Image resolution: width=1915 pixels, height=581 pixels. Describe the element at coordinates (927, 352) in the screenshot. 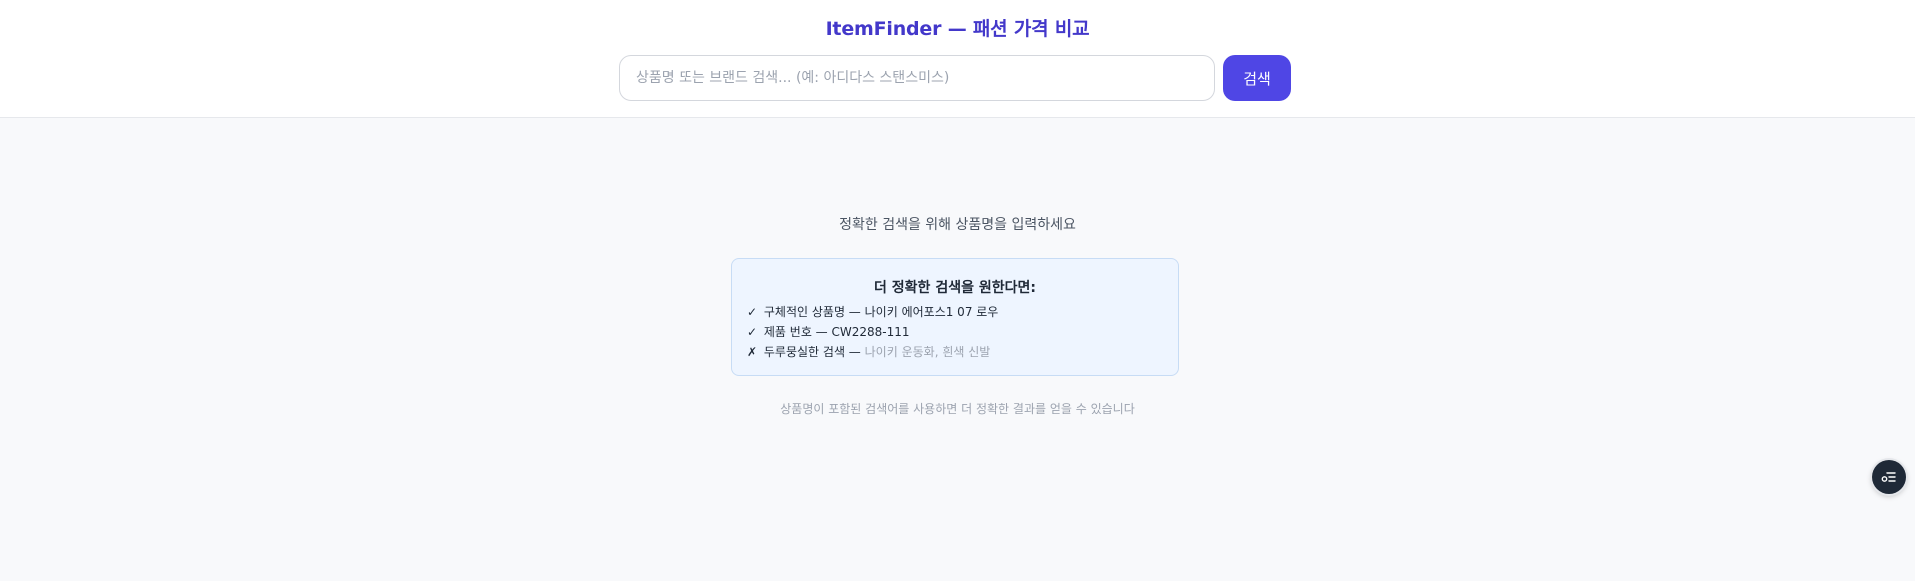

I see `tip-example: 나이키 운동화, 흰색 신발` at that location.